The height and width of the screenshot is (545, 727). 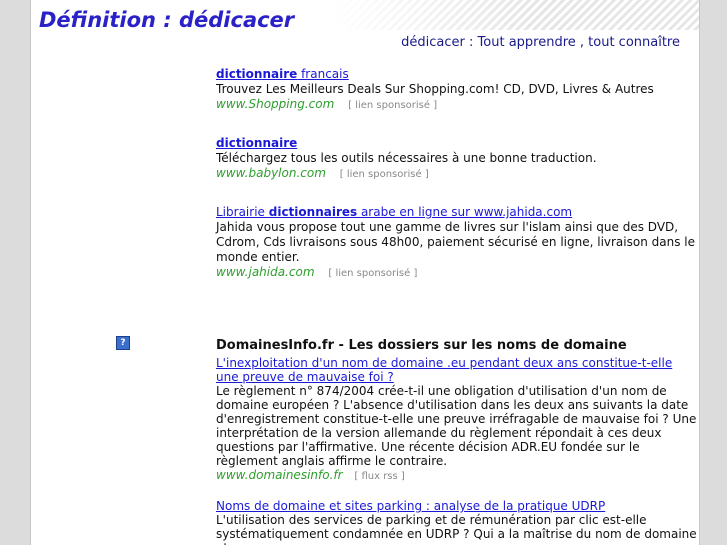 I want to click on feed-item-site: www.domainesinfo.fr, so click(x=279, y=475).